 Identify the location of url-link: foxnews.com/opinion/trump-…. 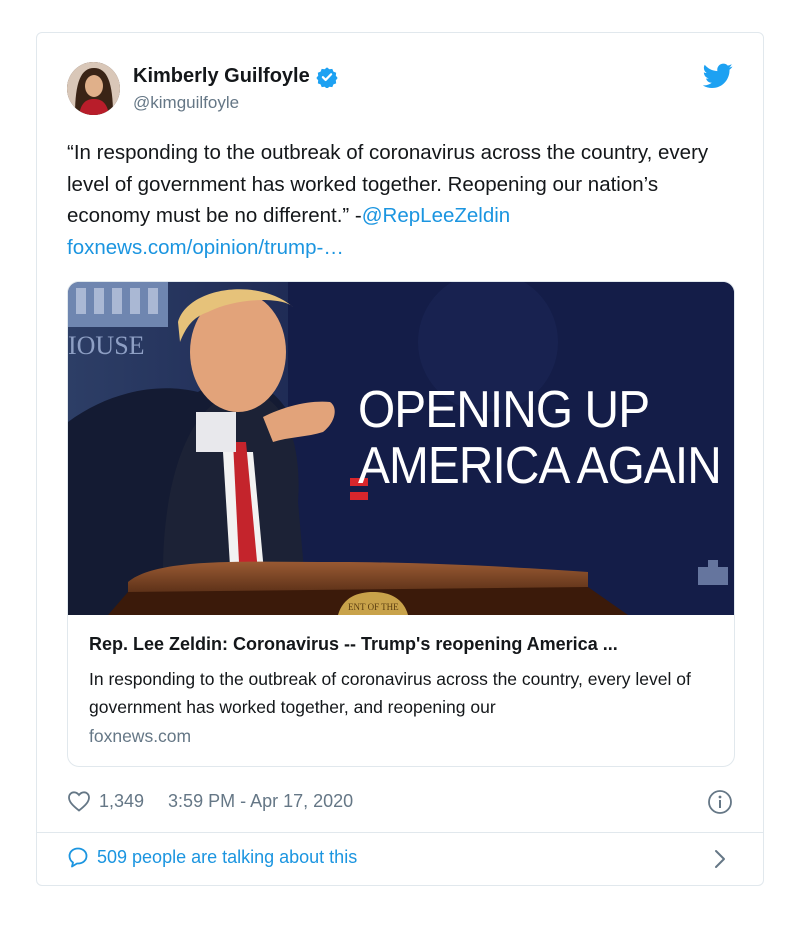
(205, 247).